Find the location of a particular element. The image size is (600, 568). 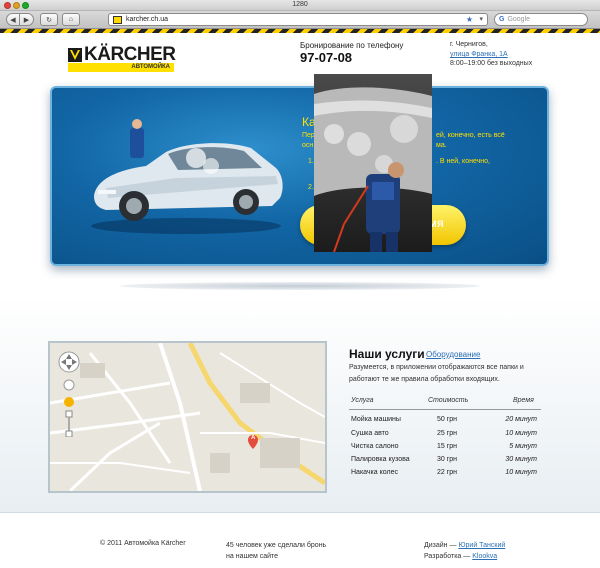

service-name: Накачка колес is located at coordinates (374, 472).